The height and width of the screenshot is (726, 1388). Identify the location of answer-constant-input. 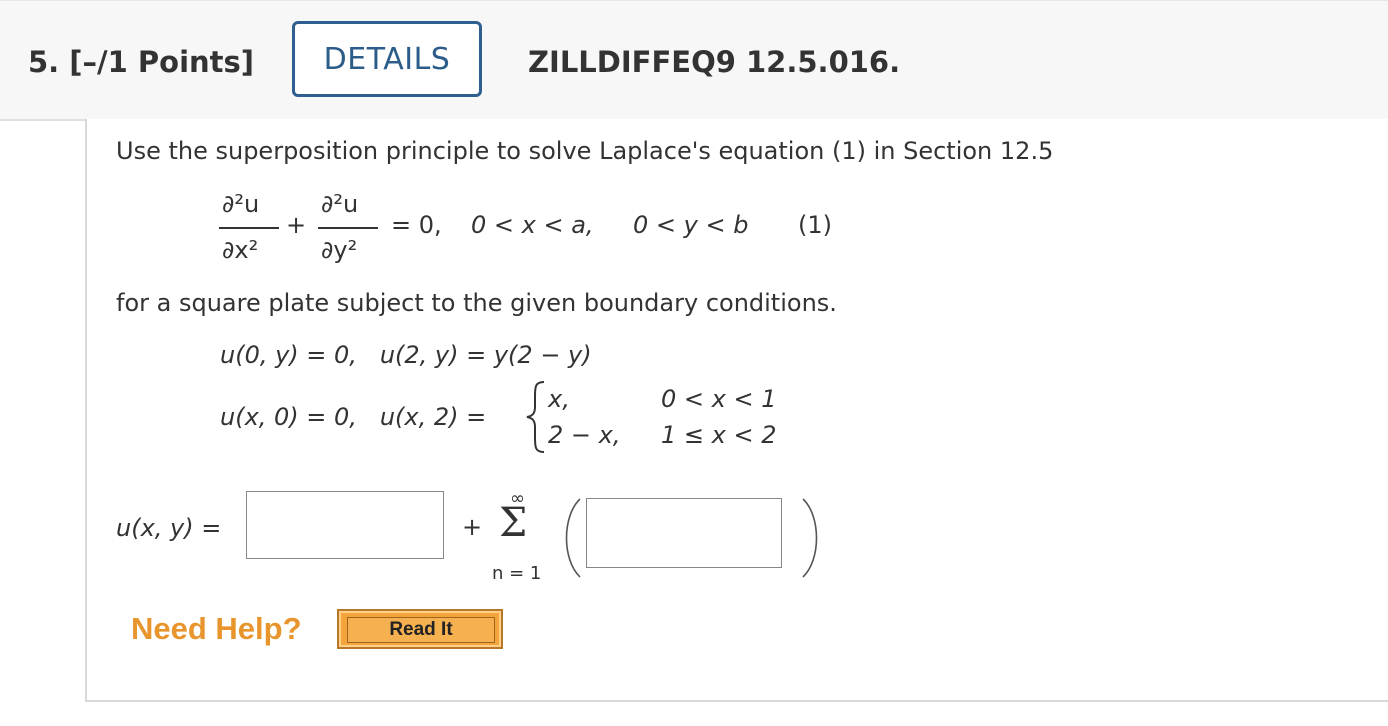
(345, 525).